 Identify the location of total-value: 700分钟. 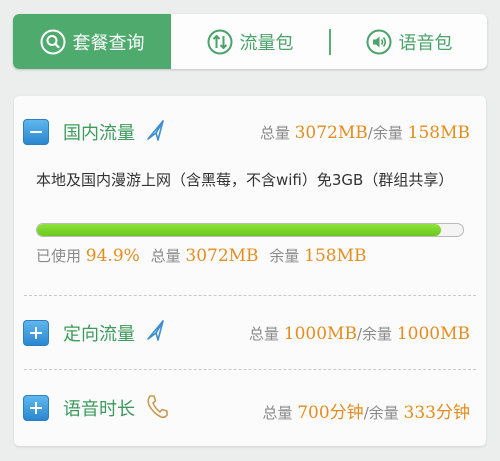
(330, 413).